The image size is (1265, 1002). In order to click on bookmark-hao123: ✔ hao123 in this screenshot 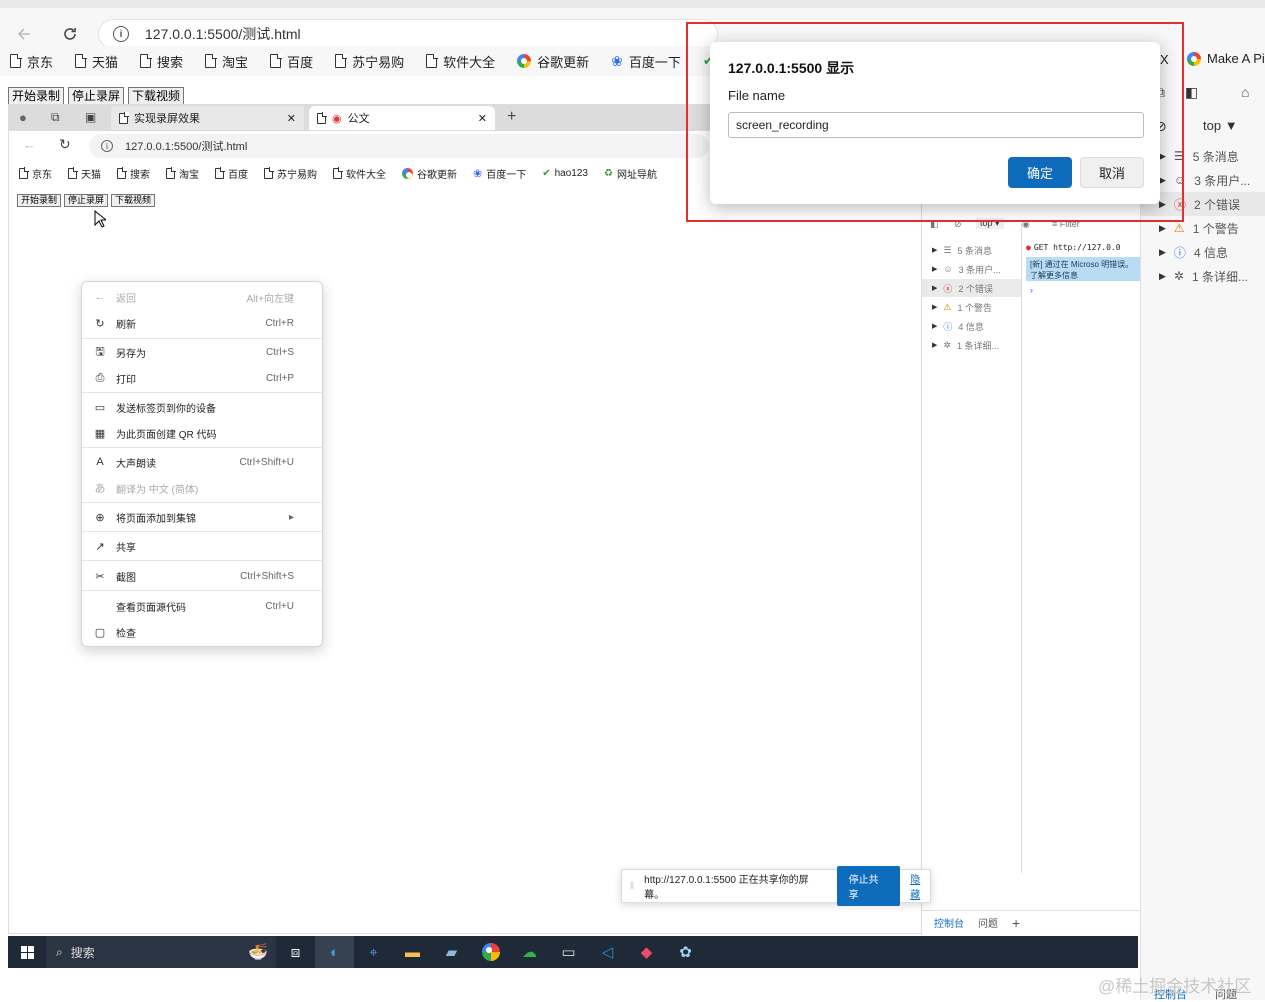, I will do `click(565, 173)`.